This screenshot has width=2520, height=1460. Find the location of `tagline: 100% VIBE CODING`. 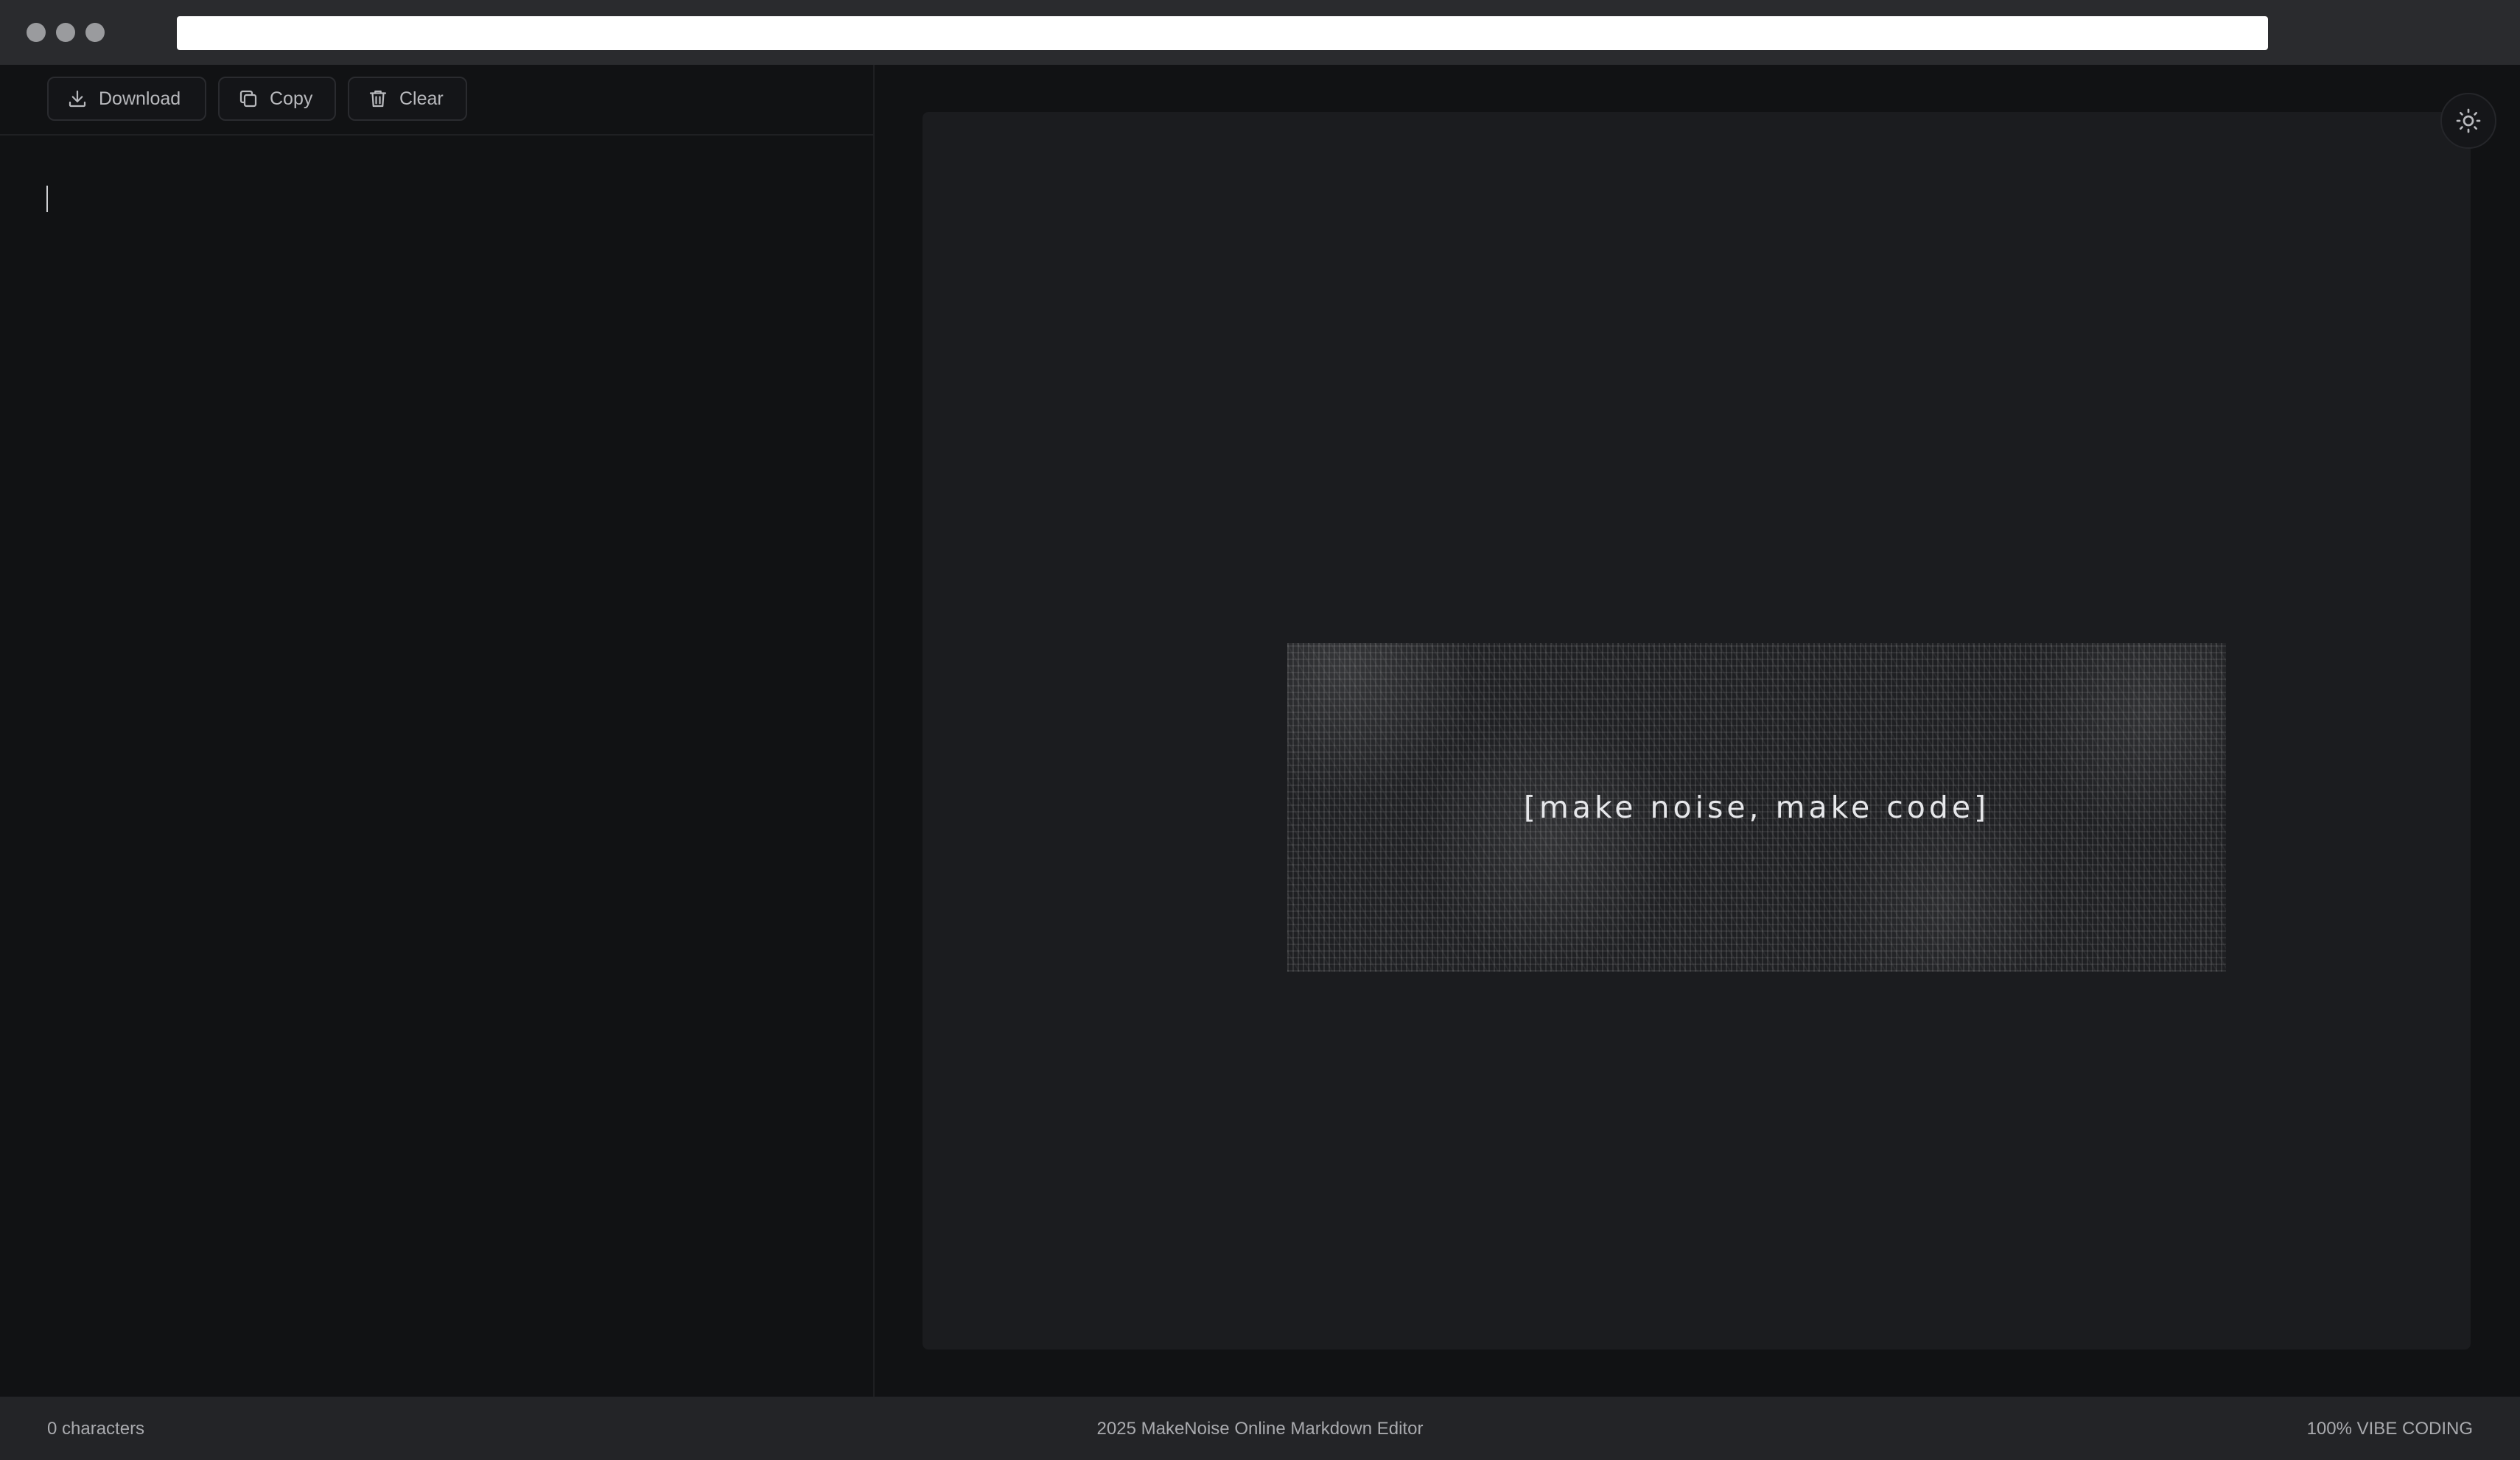

tagline: 100% VIBE CODING is located at coordinates (2389, 1429).